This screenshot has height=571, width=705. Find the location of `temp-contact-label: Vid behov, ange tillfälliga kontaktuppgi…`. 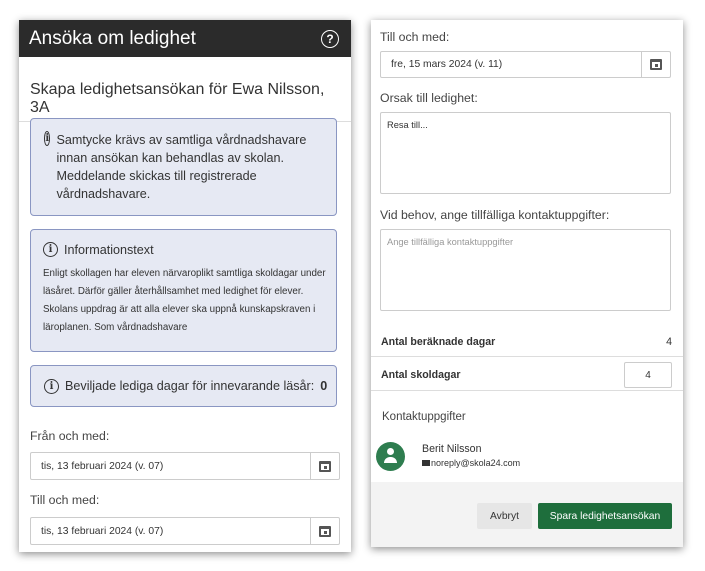

temp-contact-label: Vid behov, ange tillfälliga kontaktuppgi… is located at coordinates (495, 215).